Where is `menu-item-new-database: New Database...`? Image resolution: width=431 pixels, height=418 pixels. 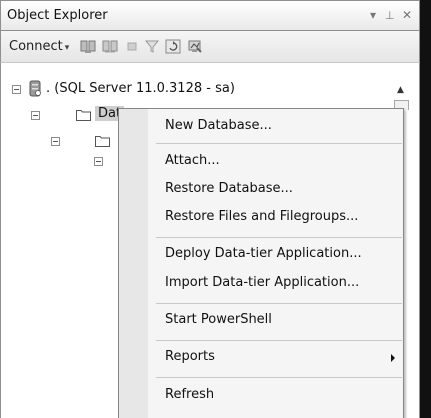
menu-item-new-database: New Database... is located at coordinates (218, 125).